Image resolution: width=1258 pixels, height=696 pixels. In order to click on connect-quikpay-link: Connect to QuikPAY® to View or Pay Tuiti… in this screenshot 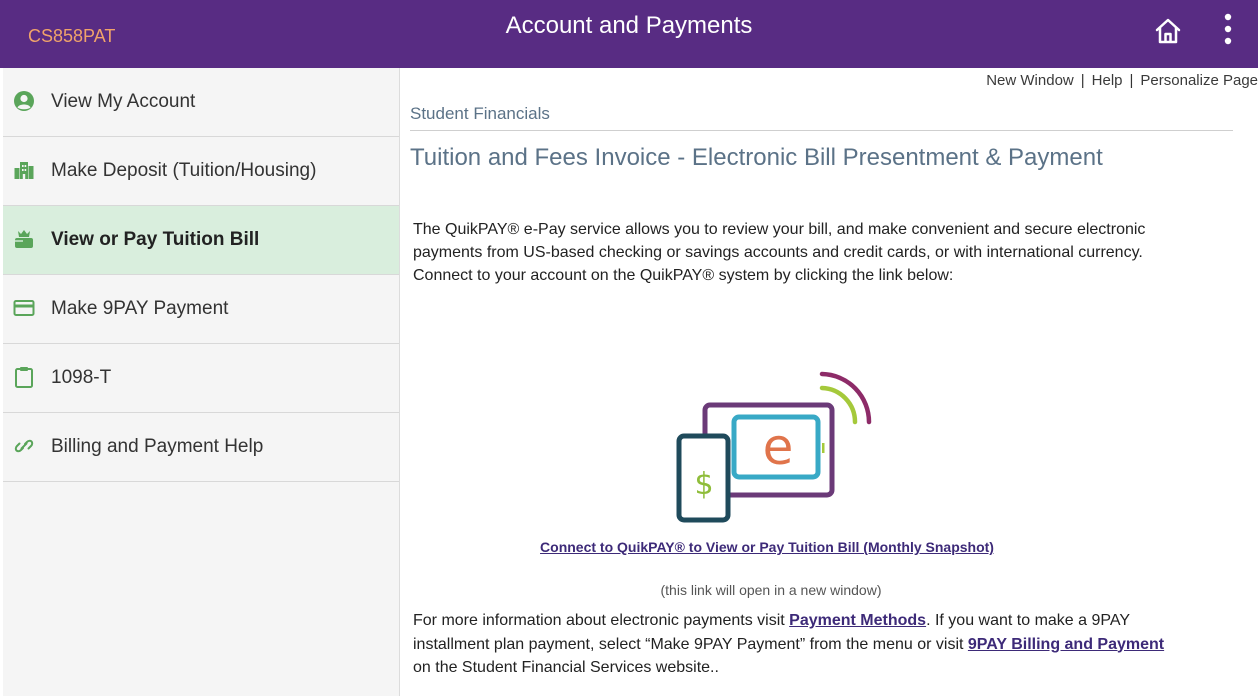, I will do `click(767, 547)`.